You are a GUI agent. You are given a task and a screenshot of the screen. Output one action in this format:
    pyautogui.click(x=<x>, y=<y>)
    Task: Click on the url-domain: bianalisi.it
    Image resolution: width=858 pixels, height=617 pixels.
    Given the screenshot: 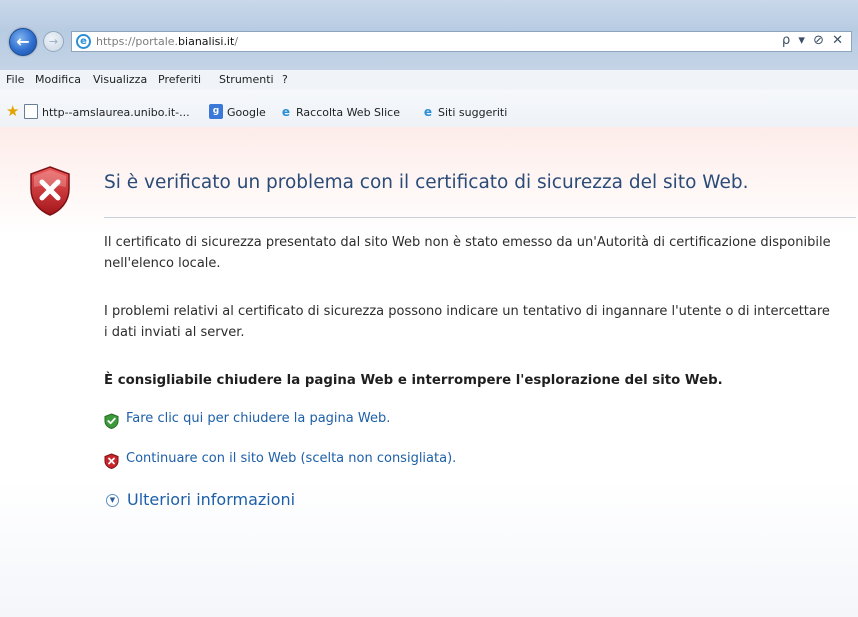 What is the action you would take?
    pyautogui.click(x=206, y=41)
    